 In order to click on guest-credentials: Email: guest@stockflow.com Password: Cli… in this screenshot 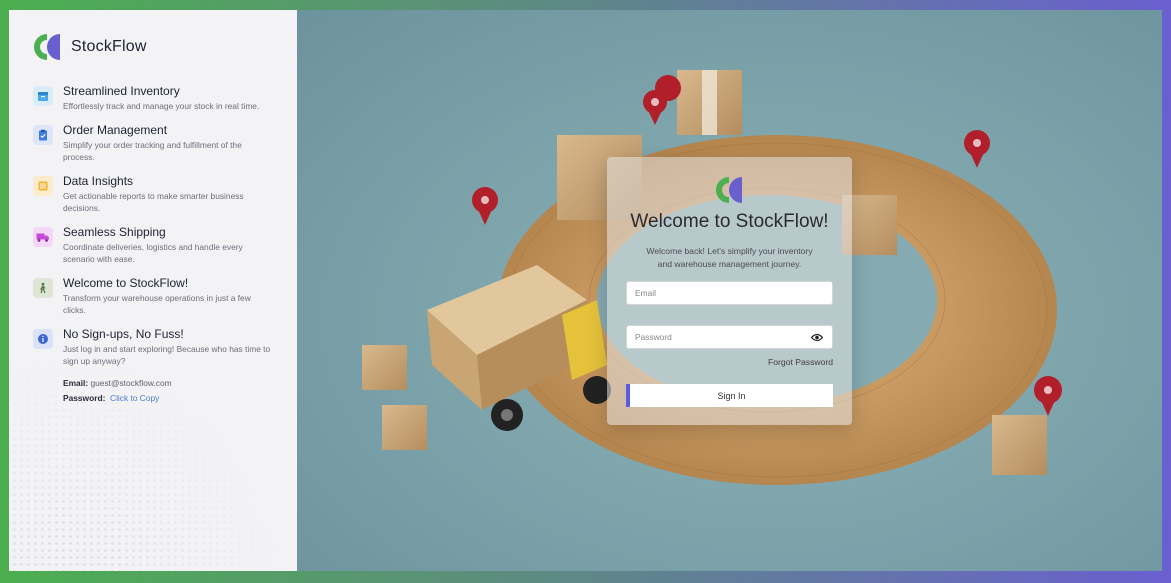, I will do `click(169, 391)`.